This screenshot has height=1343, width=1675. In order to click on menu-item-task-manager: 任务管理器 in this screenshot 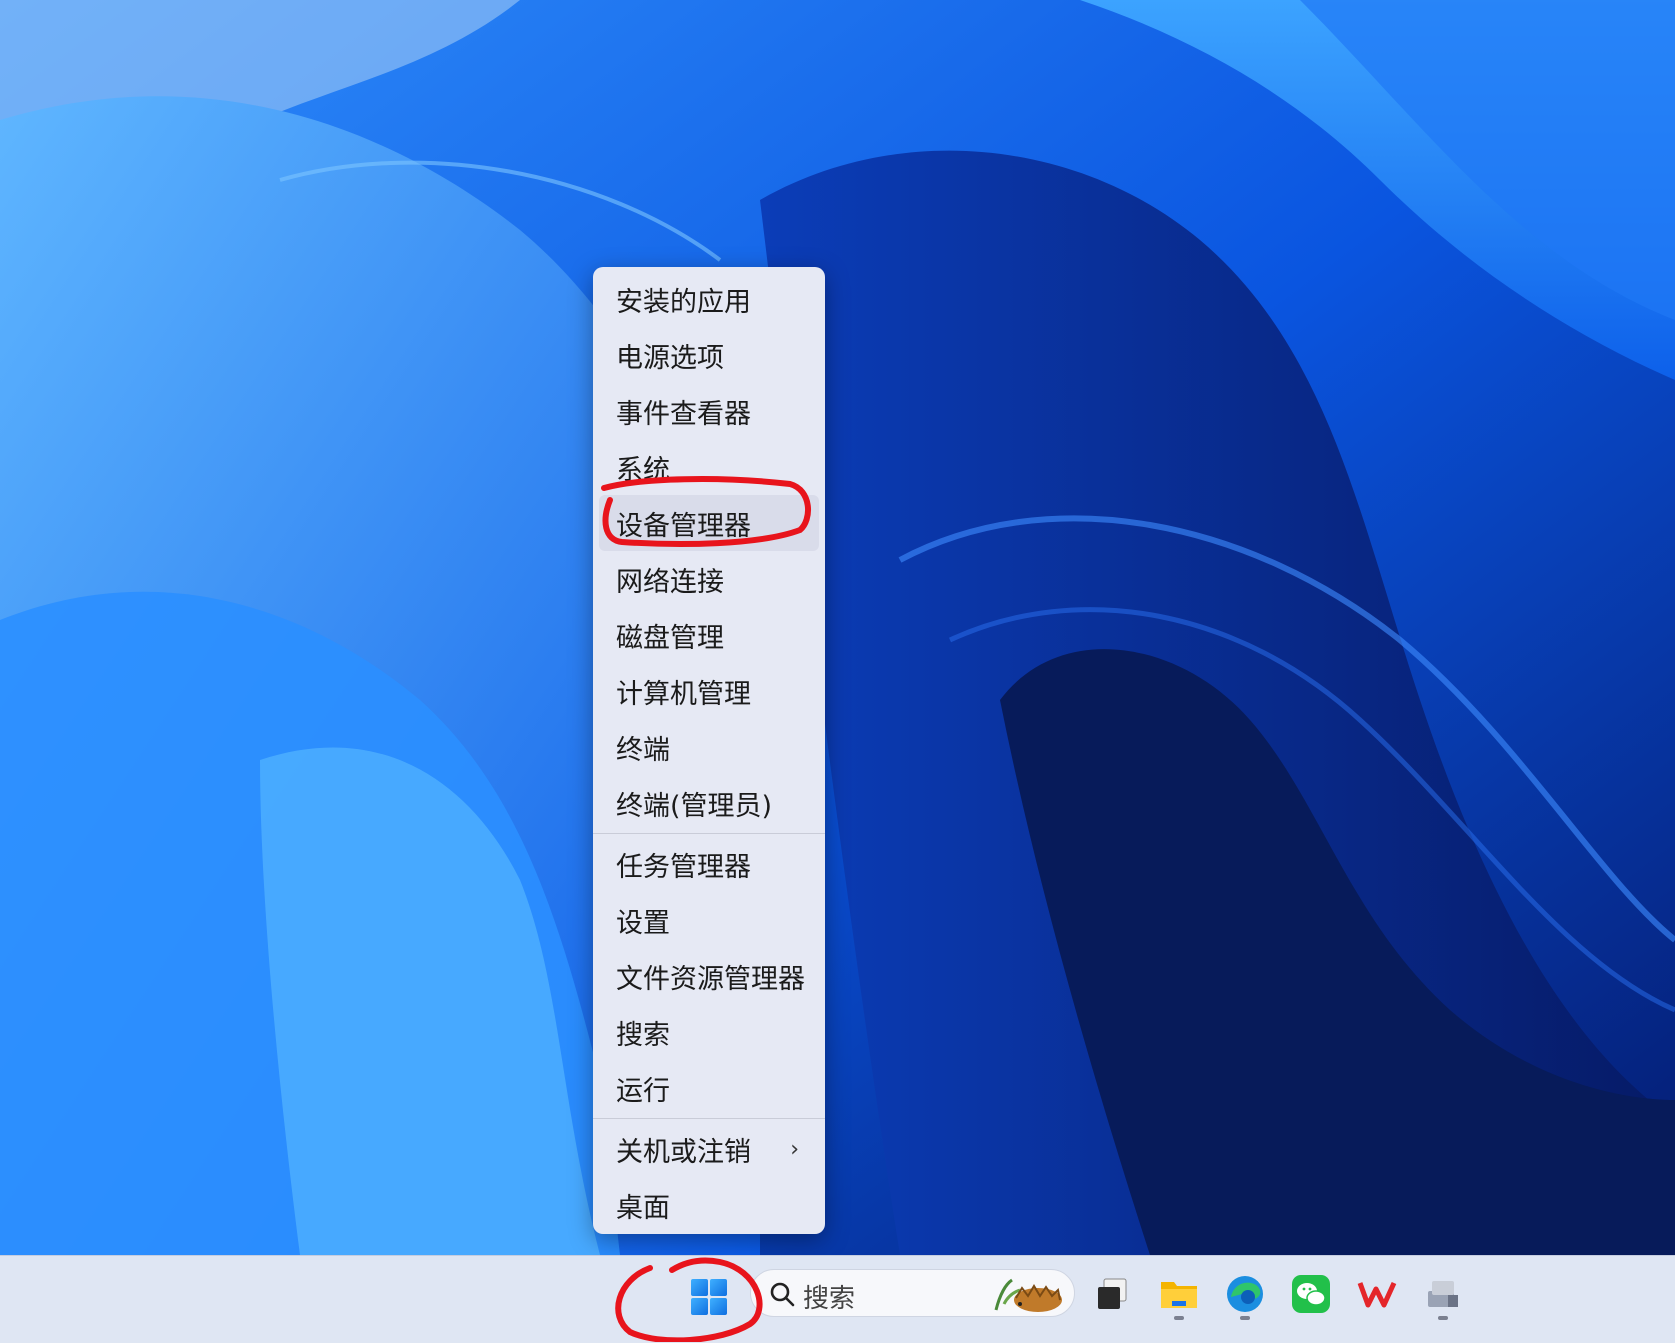, I will do `click(709, 864)`.